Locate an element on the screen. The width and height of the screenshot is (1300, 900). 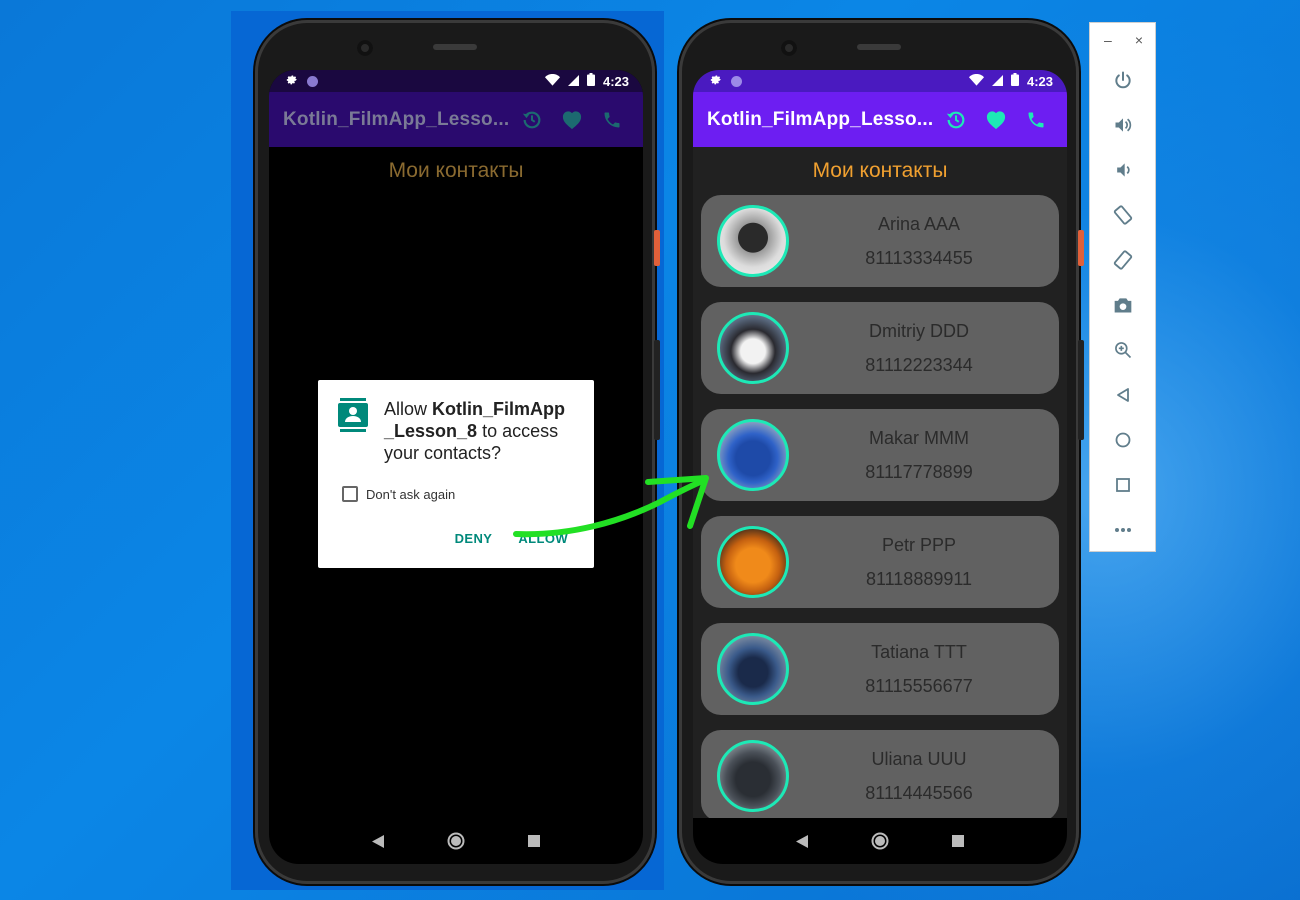
power-icon is located at coordinates (1122, 79).